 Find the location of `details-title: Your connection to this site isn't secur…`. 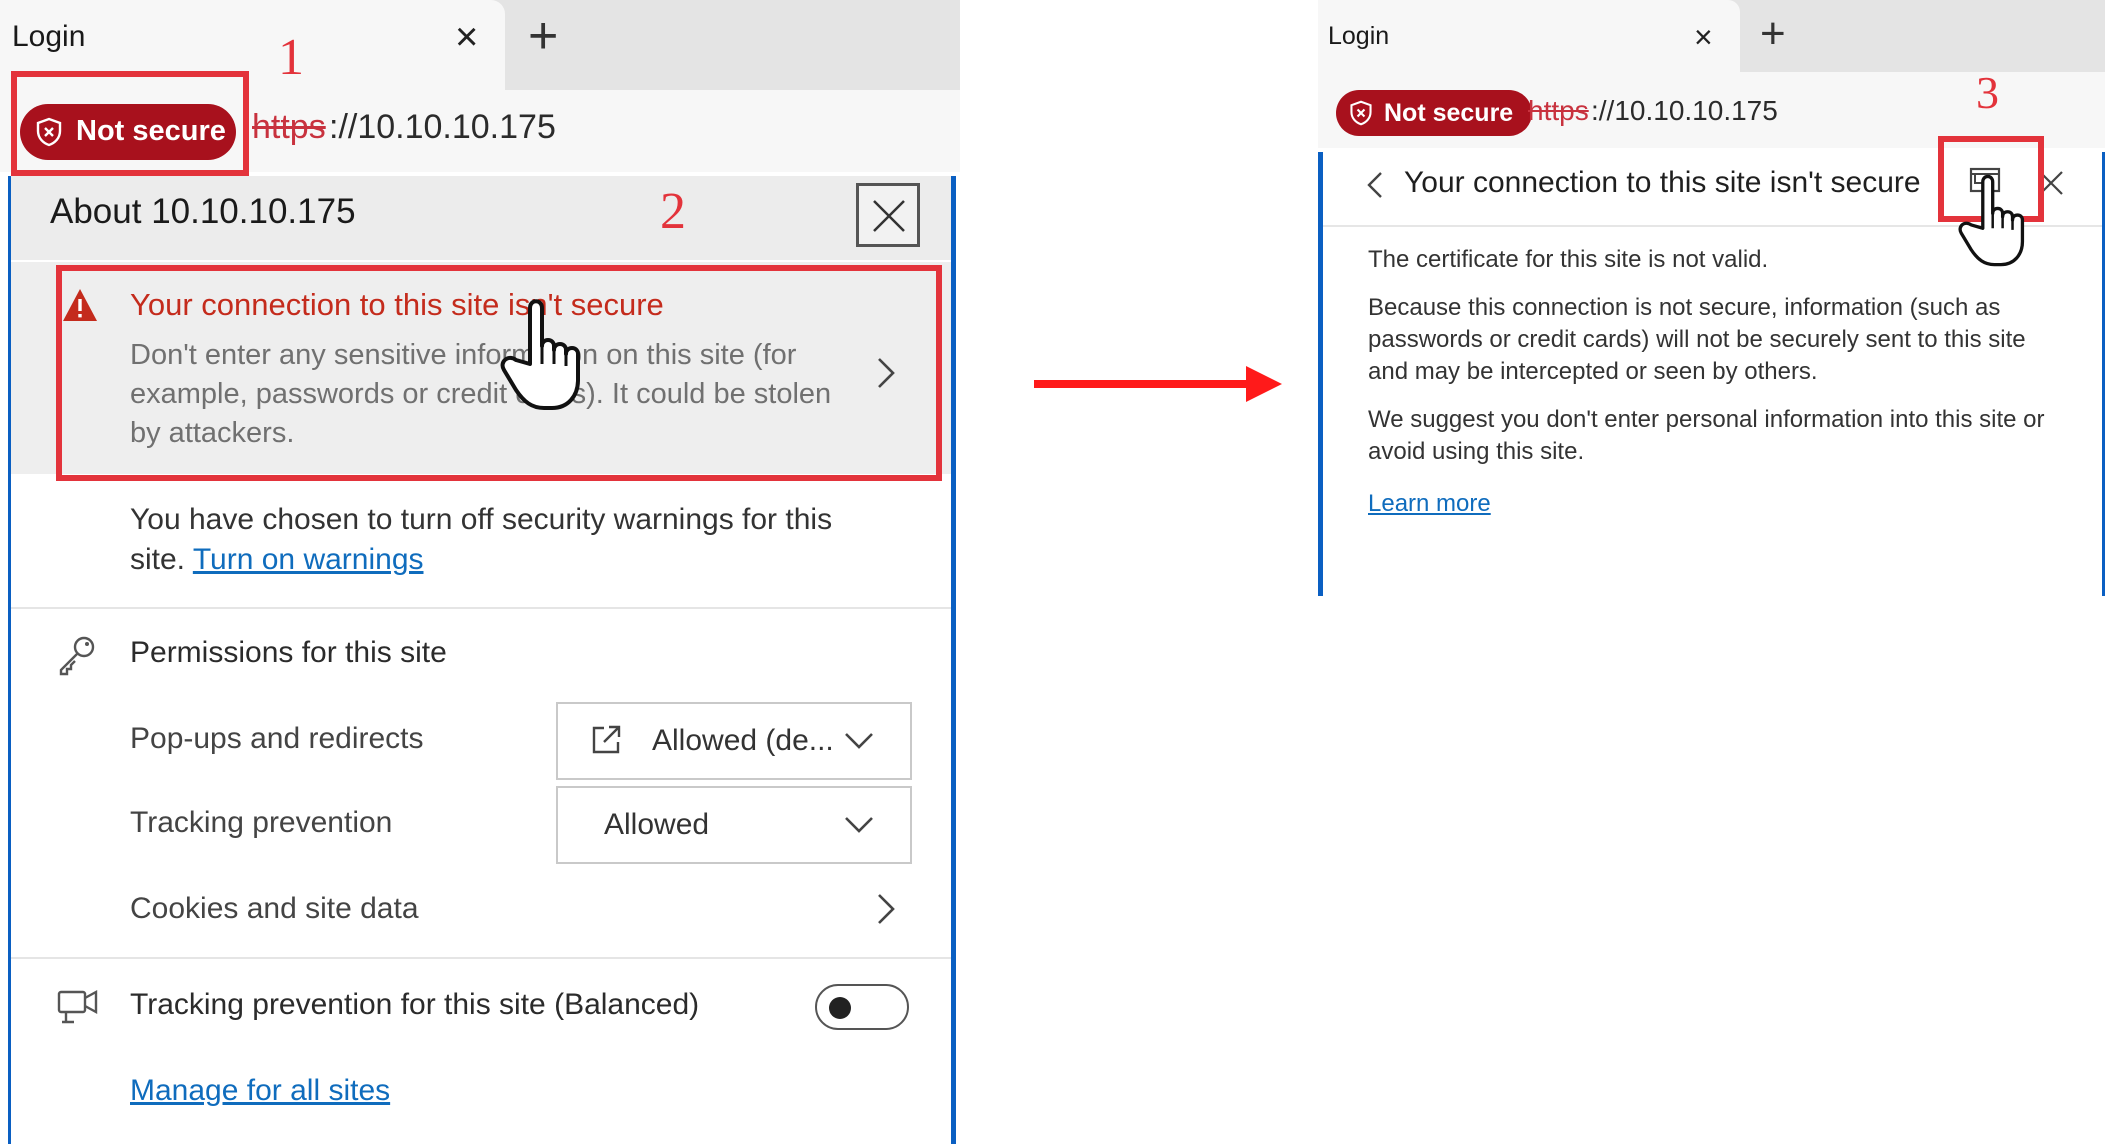

details-title: Your connection to this site isn't secur… is located at coordinates (1662, 182).